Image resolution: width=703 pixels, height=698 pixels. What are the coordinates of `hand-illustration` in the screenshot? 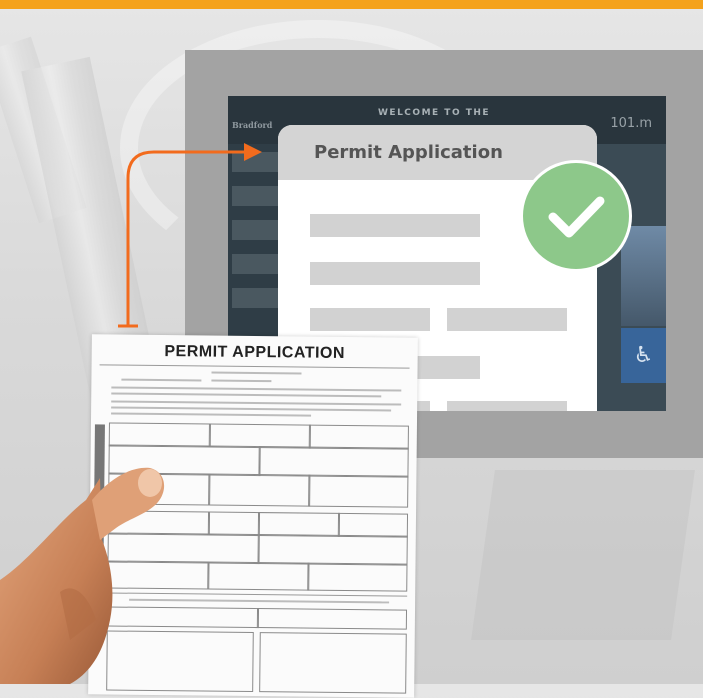 It's located at (82, 575).